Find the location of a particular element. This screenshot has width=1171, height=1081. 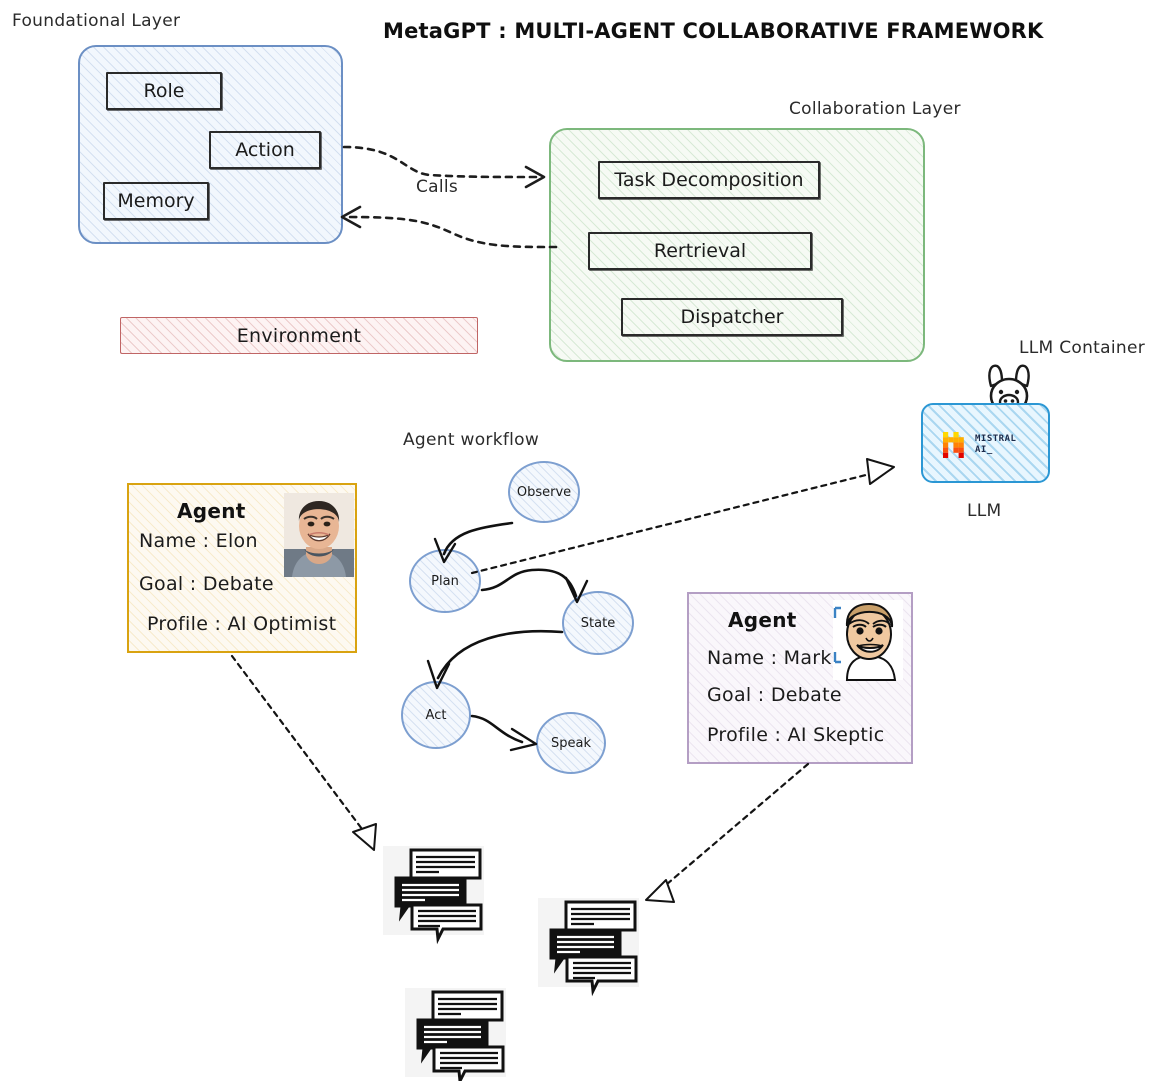

box-action: Action is located at coordinates (265, 150).